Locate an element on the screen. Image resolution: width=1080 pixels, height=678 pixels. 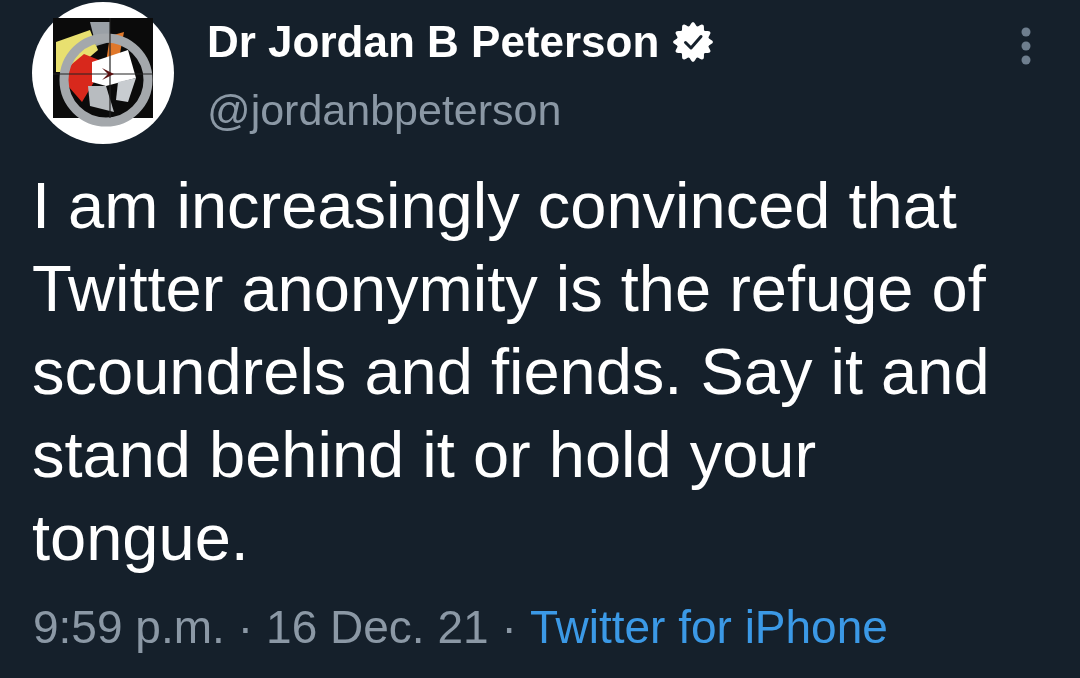
more-options-icon is located at coordinates (1026, 46).